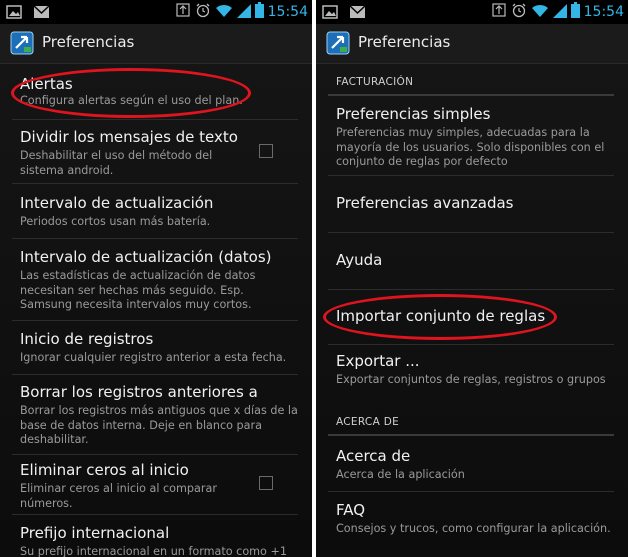 This screenshot has height=557, width=628. What do you see at coordinates (146, 257) in the screenshot?
I see `pref-title: Intervalo de actualización (datos)` at bounding box center [146, 257].